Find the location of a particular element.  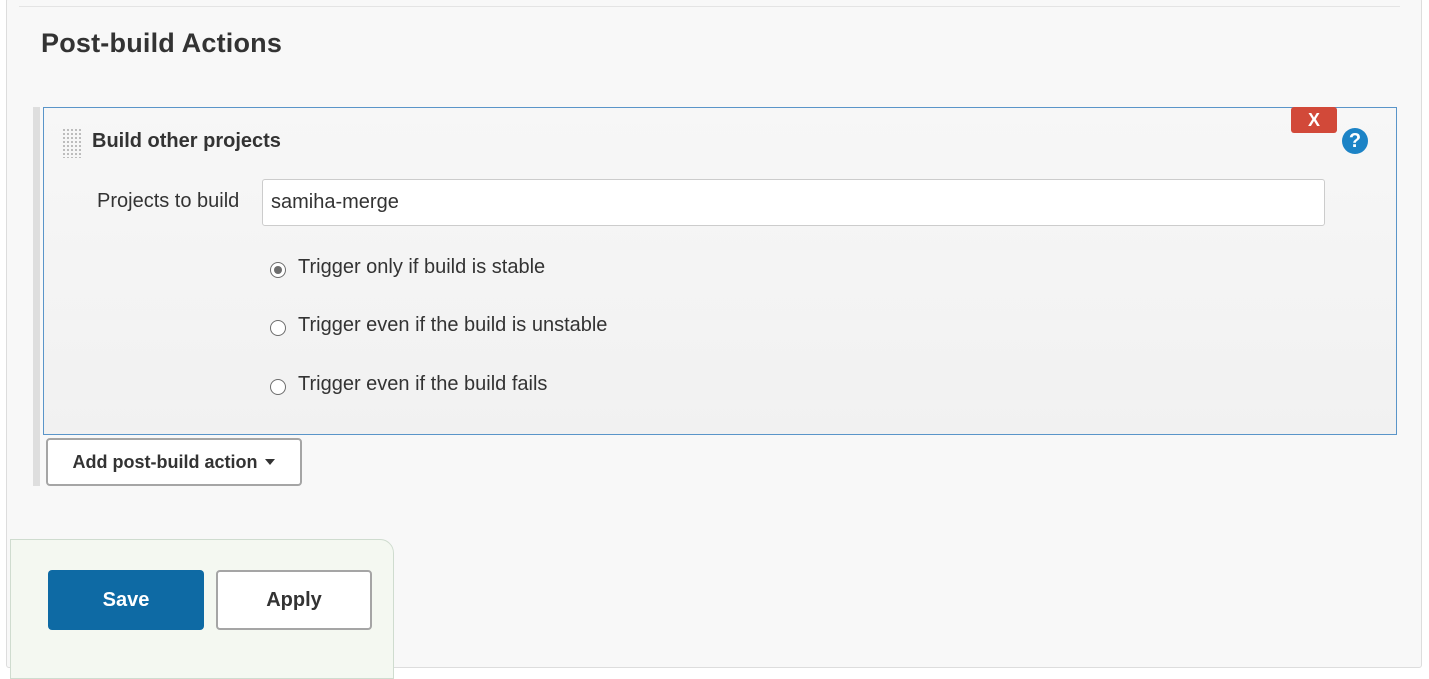

trigger-fails-label: Trigger even if the build fails is located at coordinates (423, 383).